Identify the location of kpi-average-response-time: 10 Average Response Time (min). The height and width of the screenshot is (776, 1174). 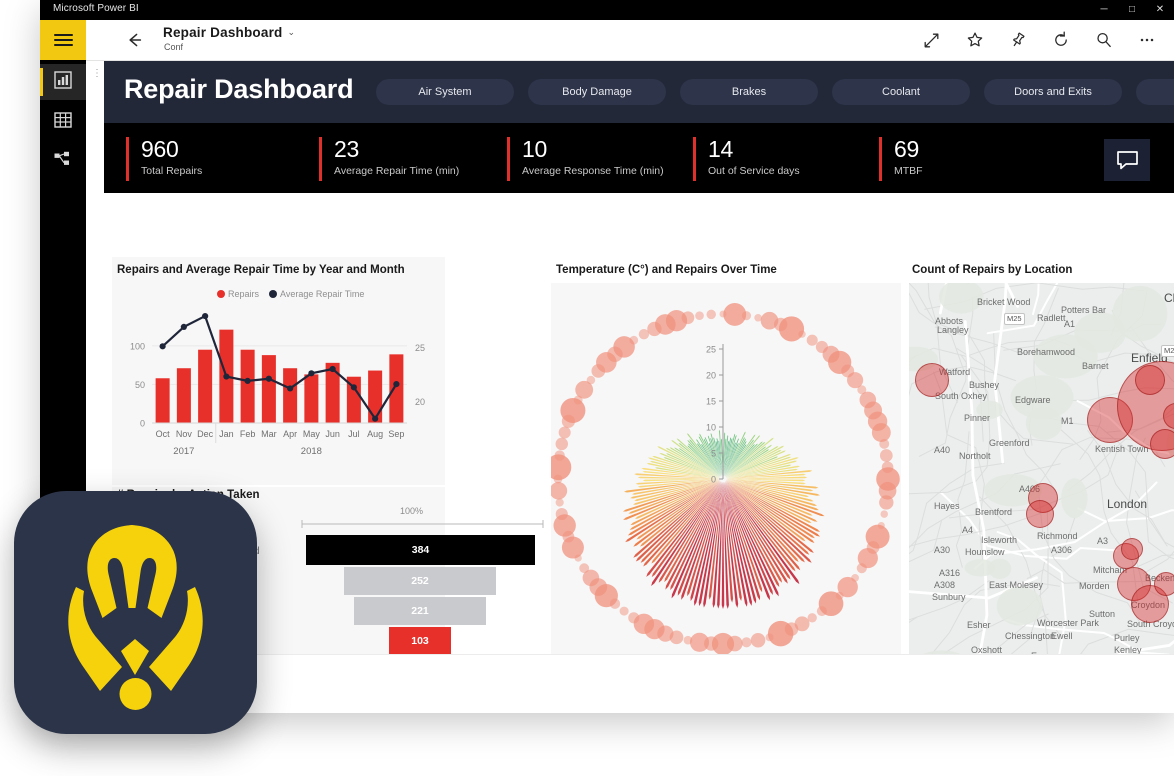
(609, 159).